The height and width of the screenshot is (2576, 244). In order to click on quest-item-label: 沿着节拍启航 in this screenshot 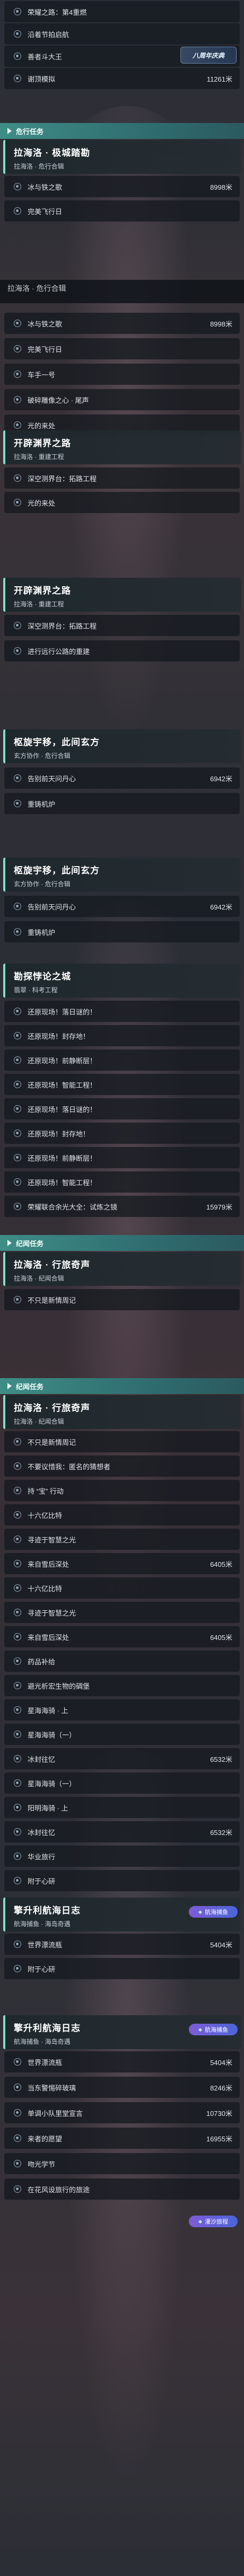, I will do `click(49, 34)`.